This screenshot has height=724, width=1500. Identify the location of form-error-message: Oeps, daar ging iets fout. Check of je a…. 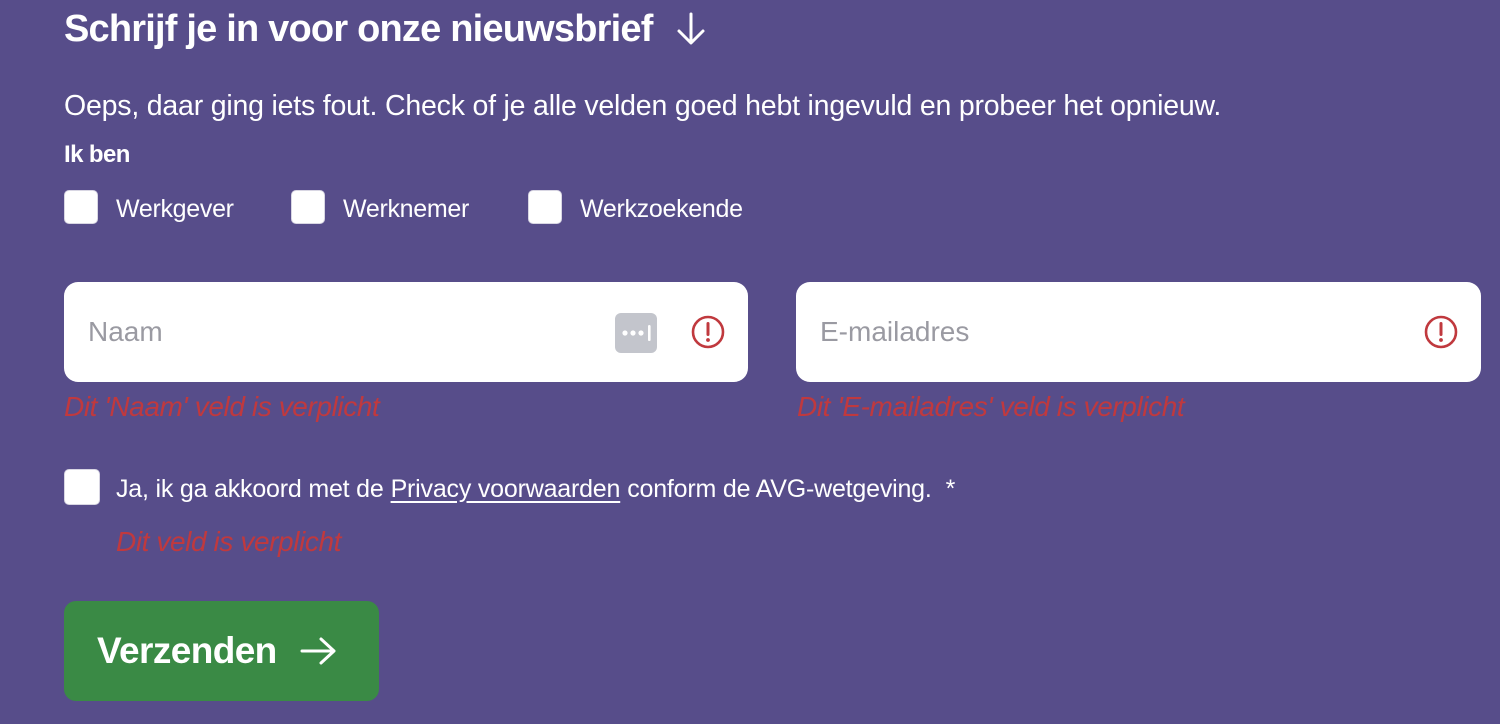
(643, 105).